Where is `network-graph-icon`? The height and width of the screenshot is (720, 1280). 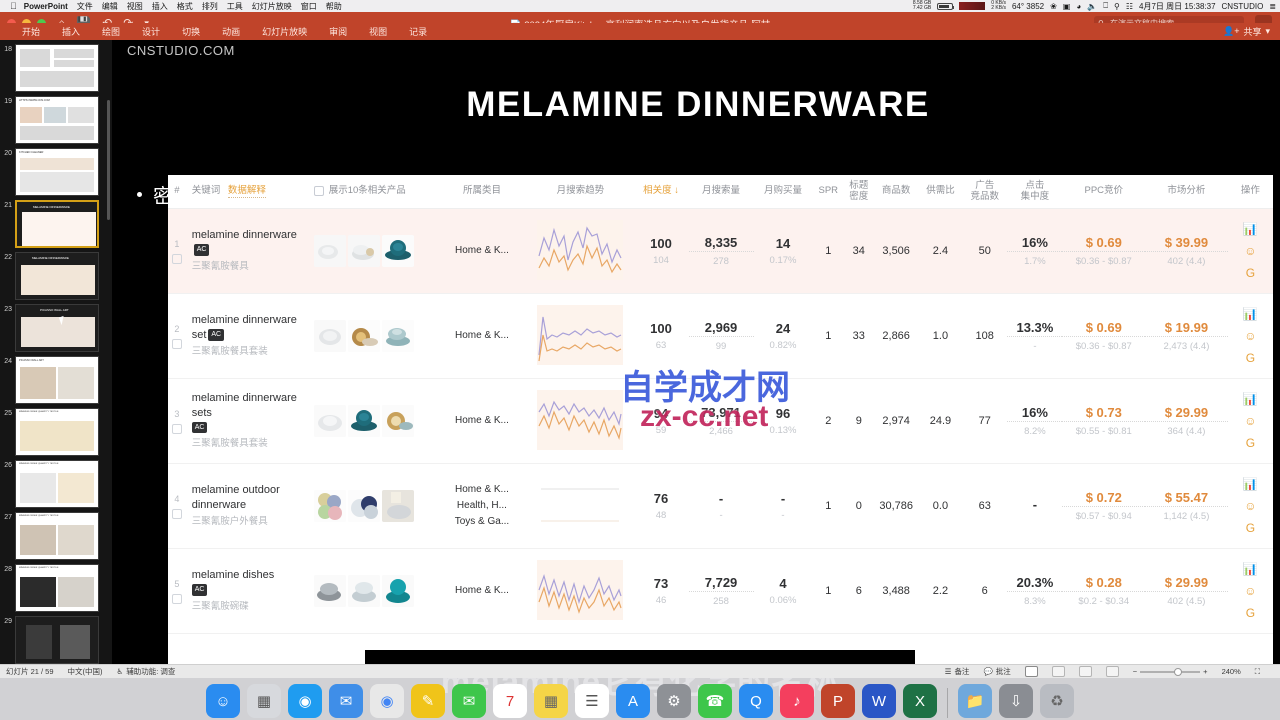
network-graph-icon is located at coordinates (972, 6).